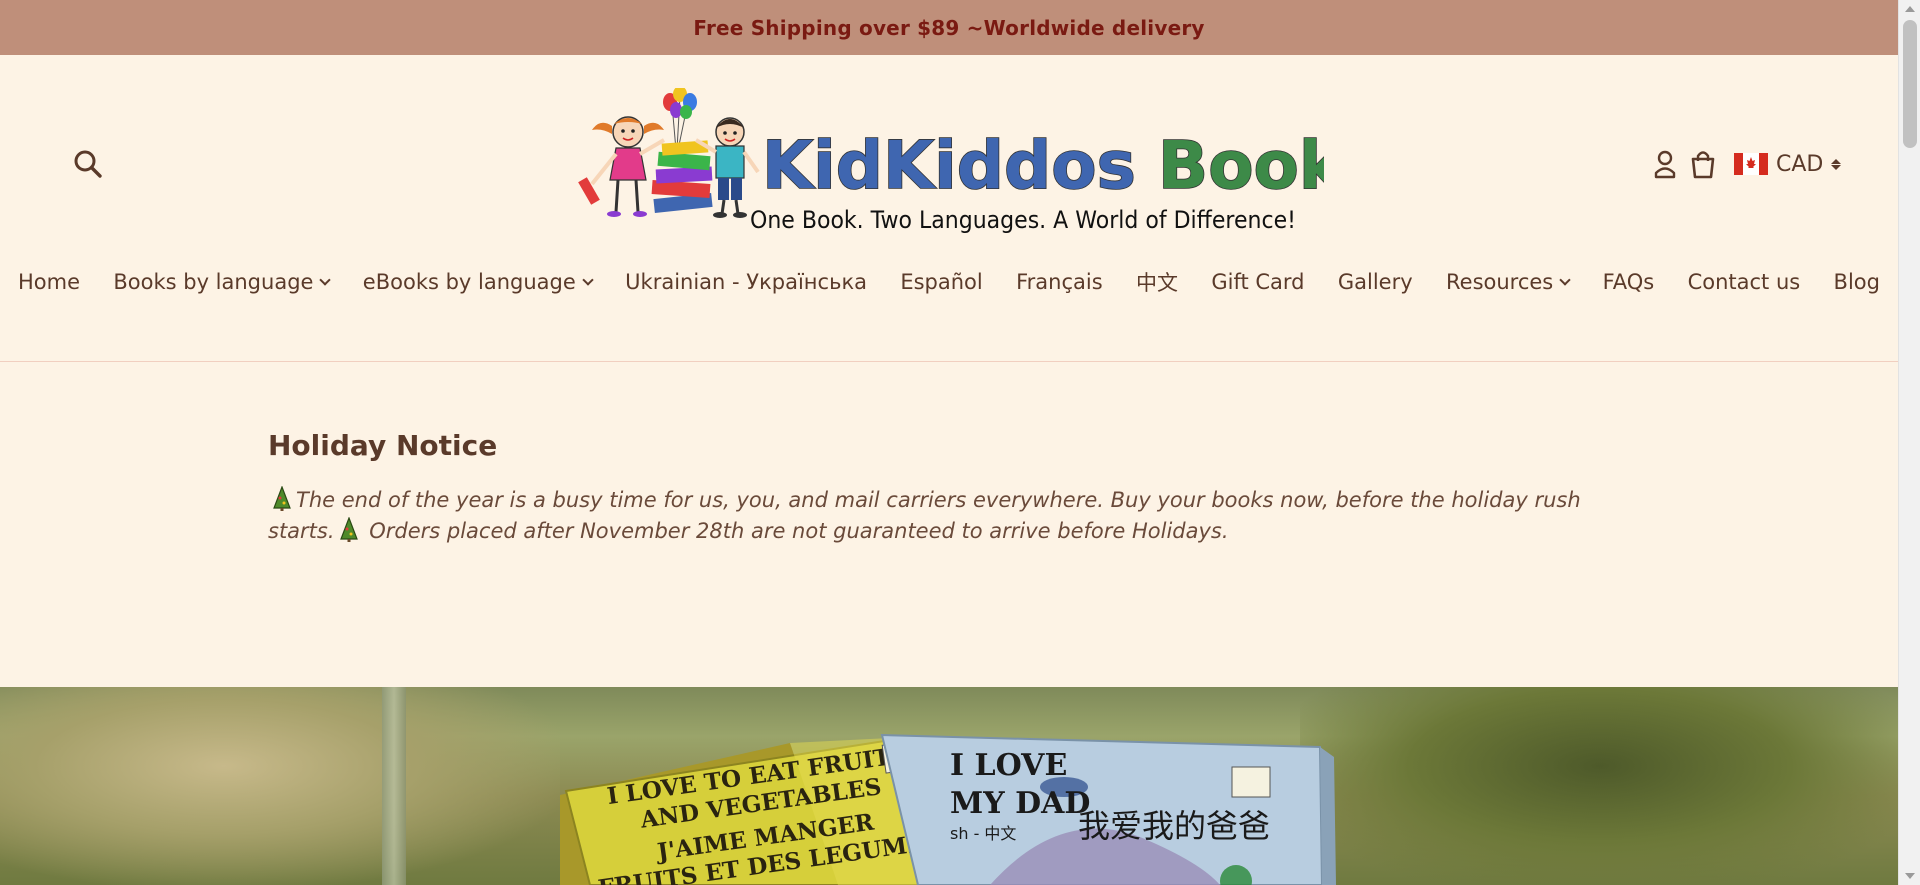 This screenshot has width=1920, height=885. Describe the element at coordinates (949, 165) in the screenshot. I see `logo-brand-part1: KidKiddos` at that location.